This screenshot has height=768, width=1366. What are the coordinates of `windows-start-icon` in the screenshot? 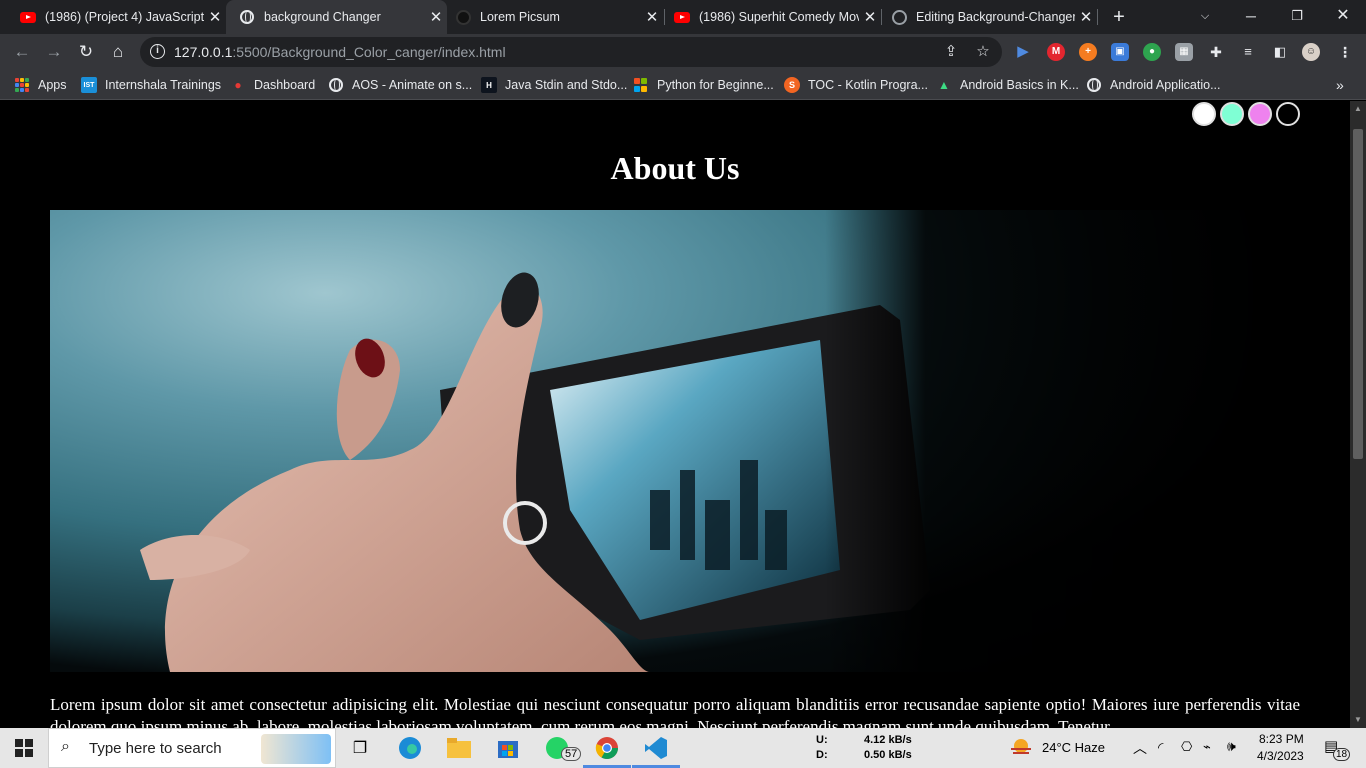 It's located at (24, 748).